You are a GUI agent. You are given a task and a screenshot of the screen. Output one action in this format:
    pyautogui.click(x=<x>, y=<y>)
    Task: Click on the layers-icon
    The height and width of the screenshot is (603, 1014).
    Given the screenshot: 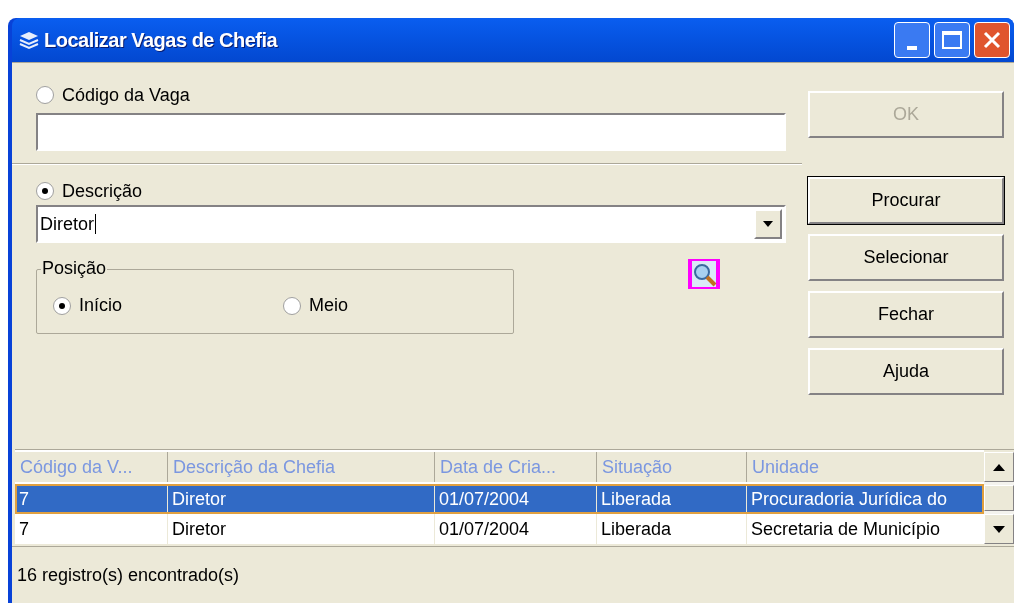 What is the action you would take?
    pyautogui.click(x=29, y=40)
    